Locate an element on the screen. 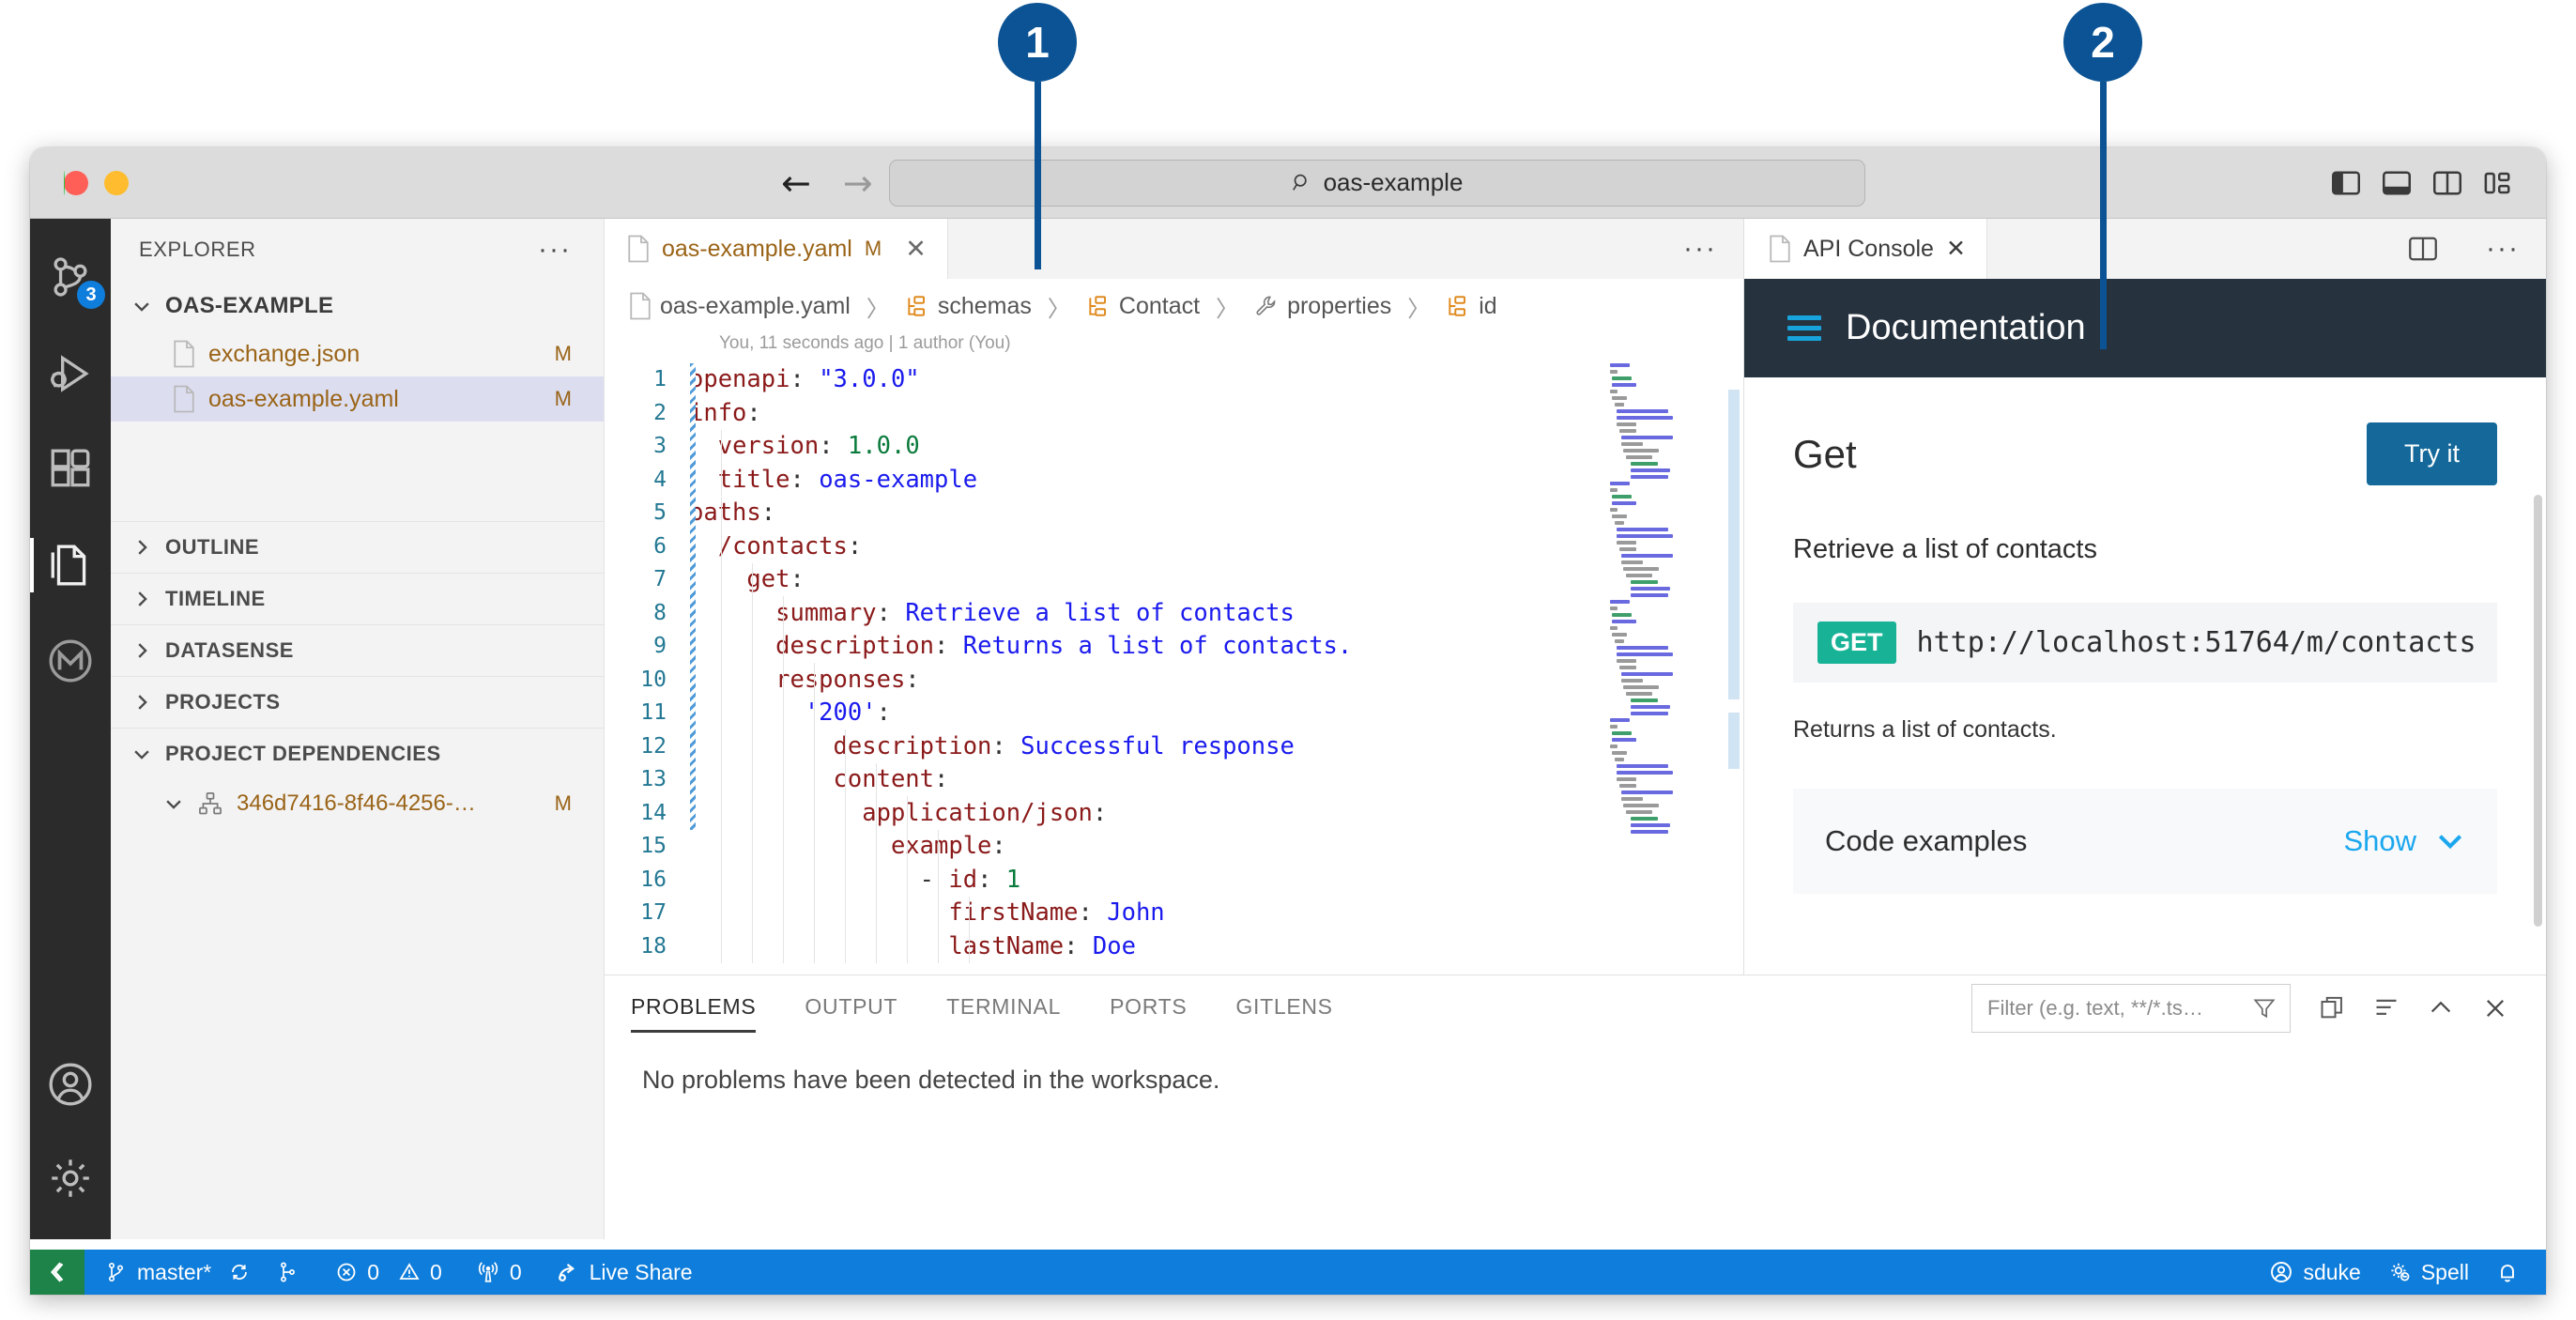 This screenshot has height=1320, width=2576. api-console-more-actions: ··· is located at coordinates (2503, 249).